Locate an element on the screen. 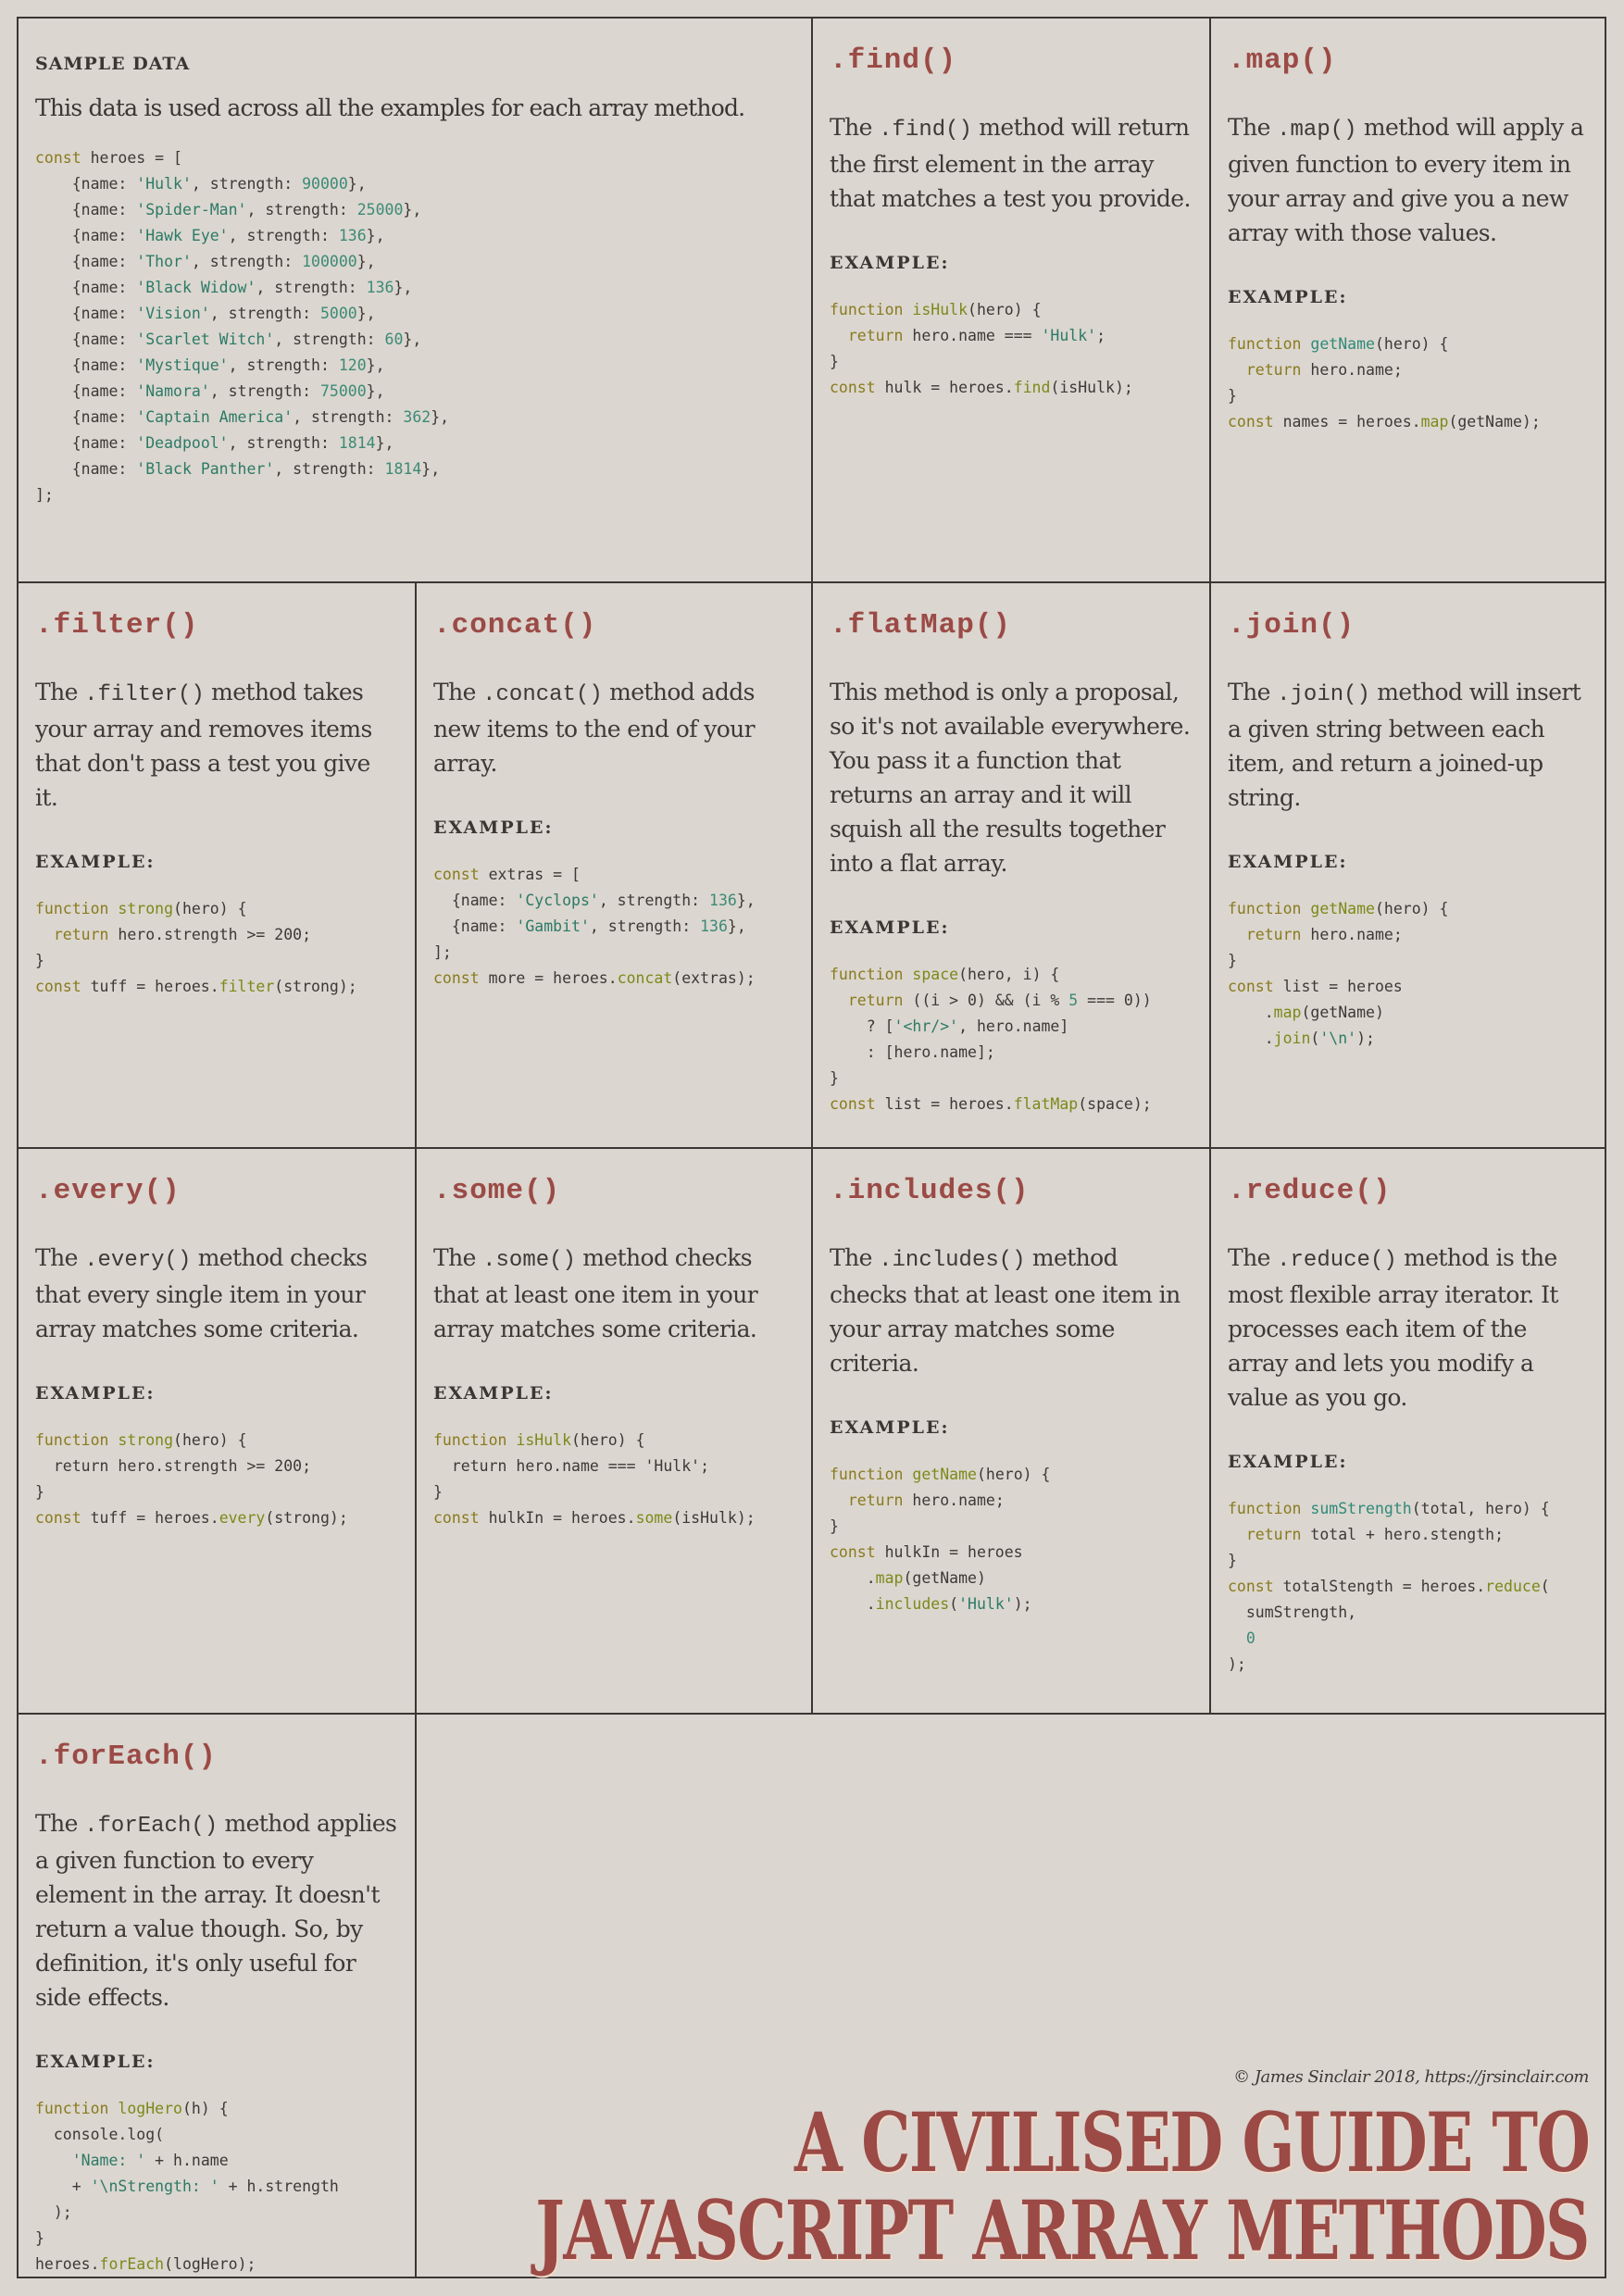  method-title: .flatMap() is located at coordinates (921, 625).